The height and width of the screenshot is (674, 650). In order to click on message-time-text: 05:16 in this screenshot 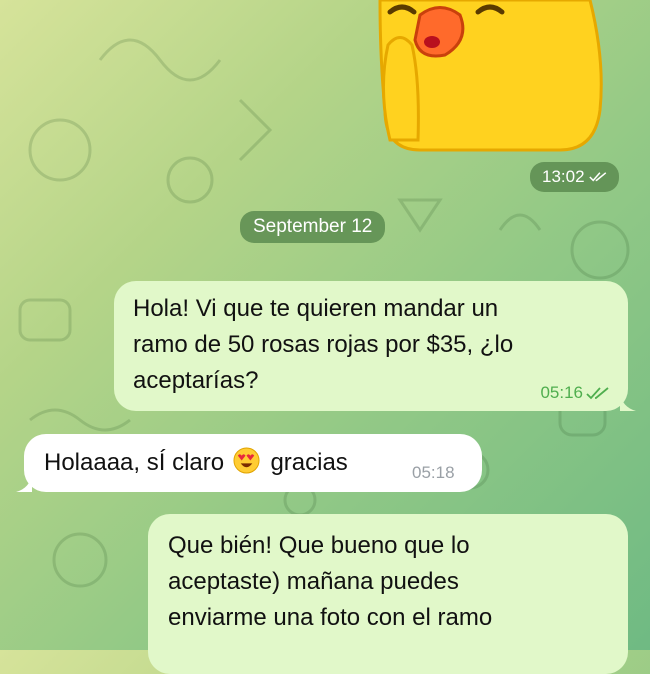, I will do `click(561, 392)`.